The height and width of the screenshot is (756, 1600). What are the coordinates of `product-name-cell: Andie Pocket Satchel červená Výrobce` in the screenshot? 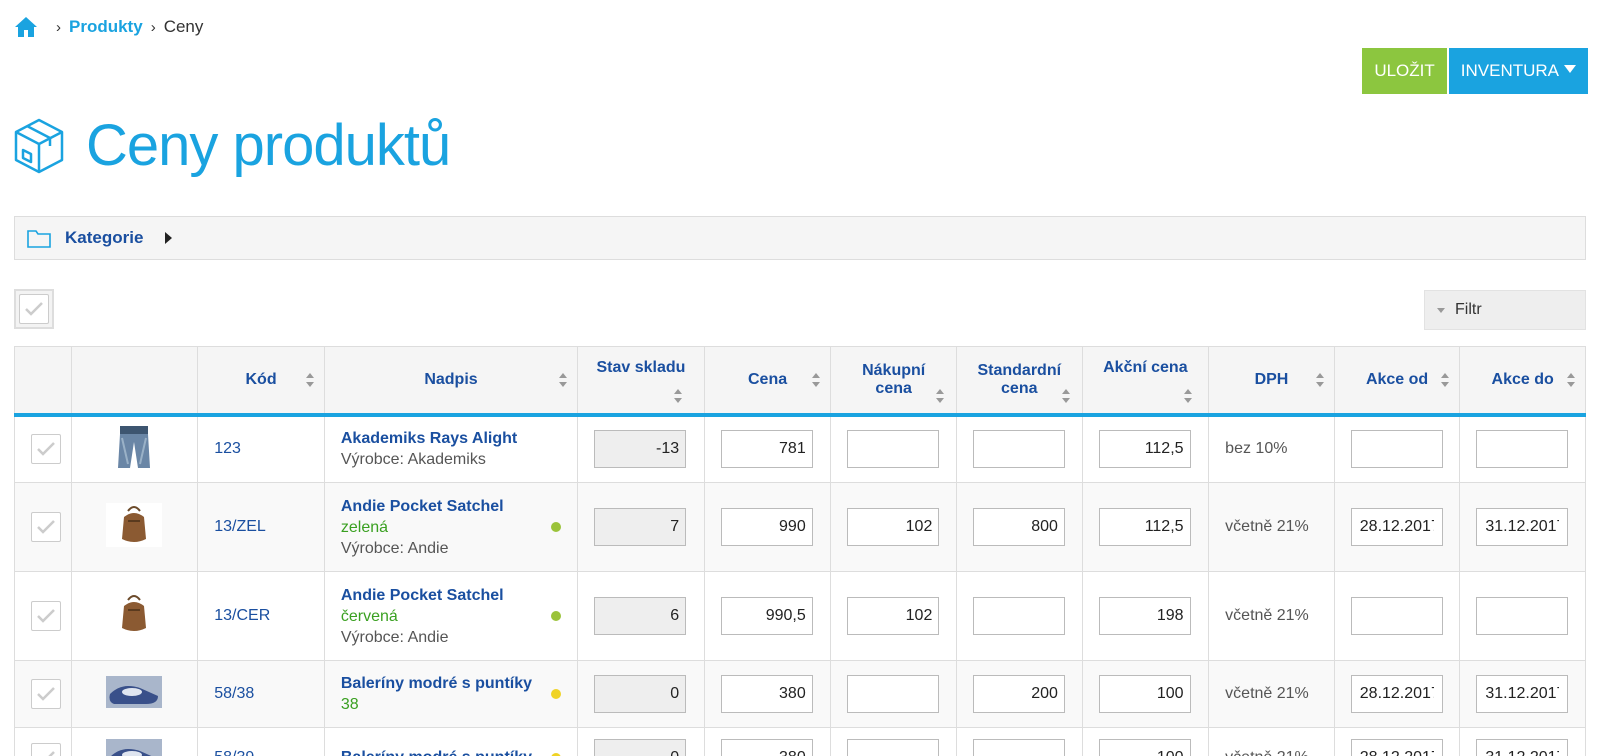 It's located at (451, 616).